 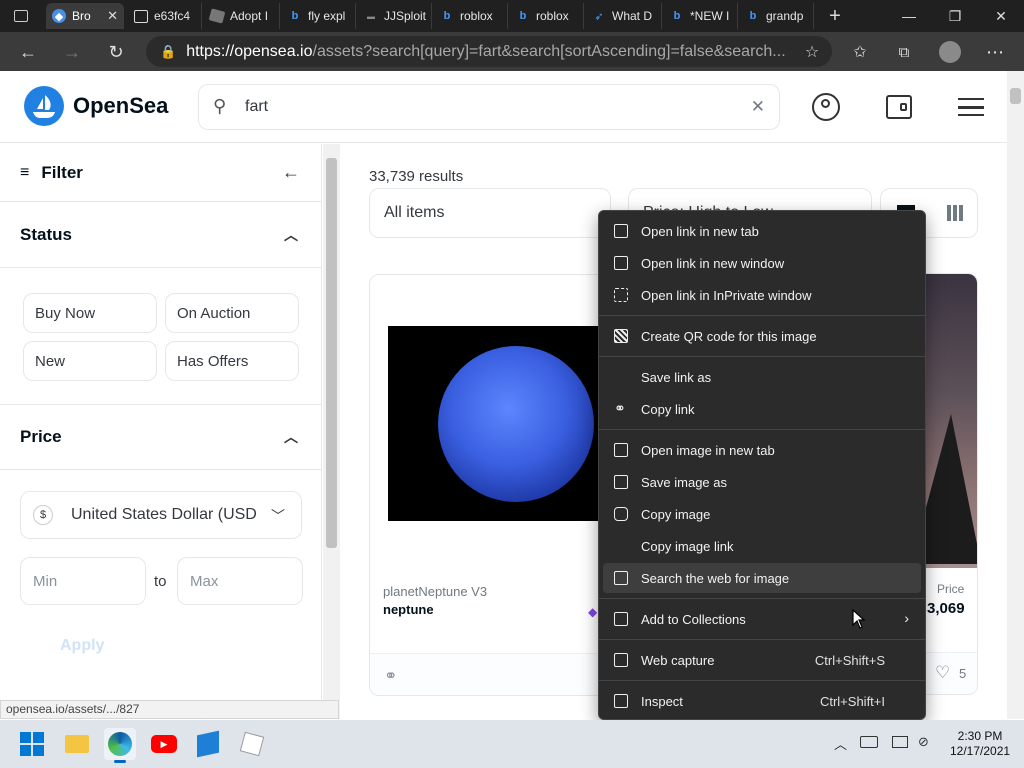 I want to click on status-new-button: New, so click(x=90, y=361).